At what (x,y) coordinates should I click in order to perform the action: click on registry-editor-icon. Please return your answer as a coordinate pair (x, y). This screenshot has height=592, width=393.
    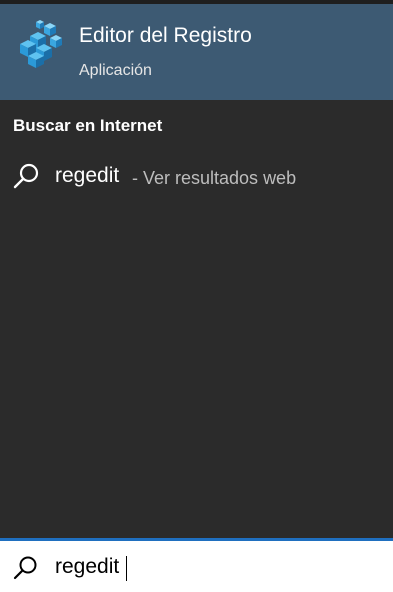
    Looking at the image, I should click on (41, 44).